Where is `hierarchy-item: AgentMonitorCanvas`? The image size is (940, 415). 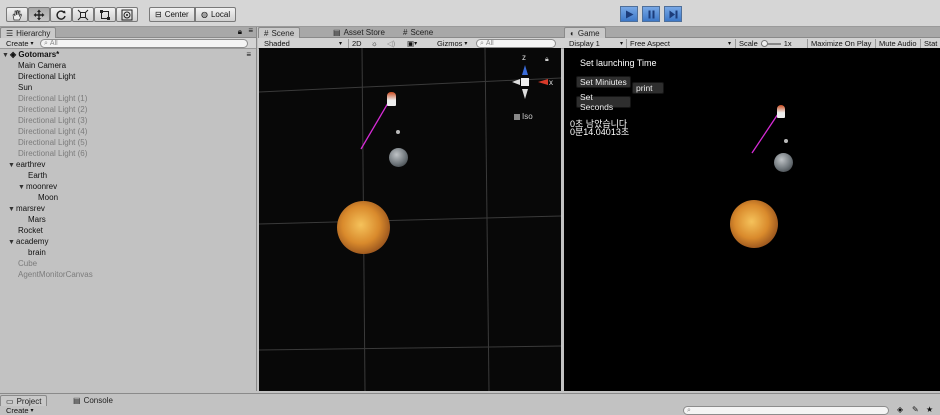
hierarchy-item: AgentMonitorCanvas is located at coordinates (127, 274).